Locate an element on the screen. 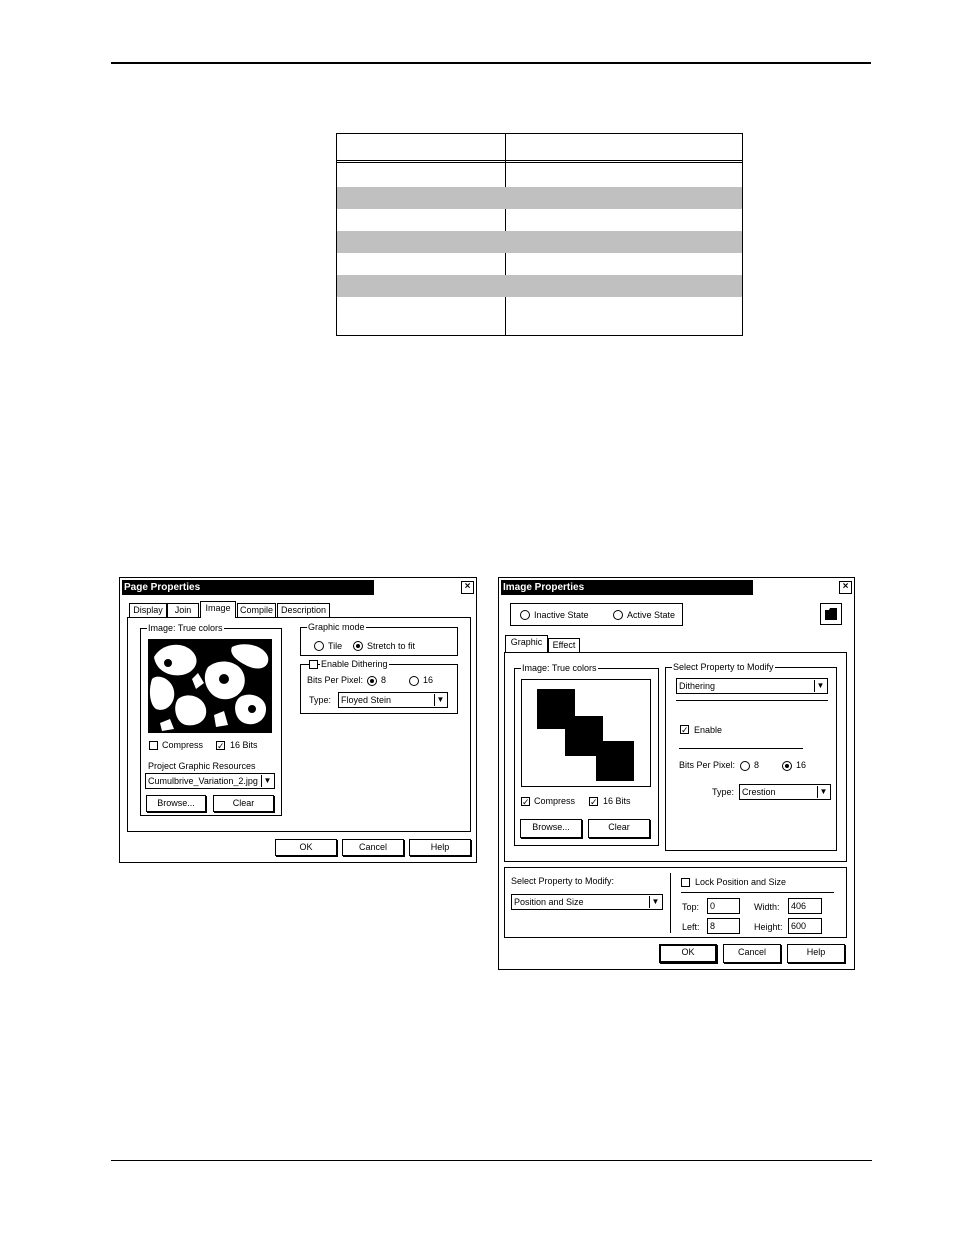 This screenshot has height=1235, width=954. top-label: Top: is located at coordinates (691, 907).